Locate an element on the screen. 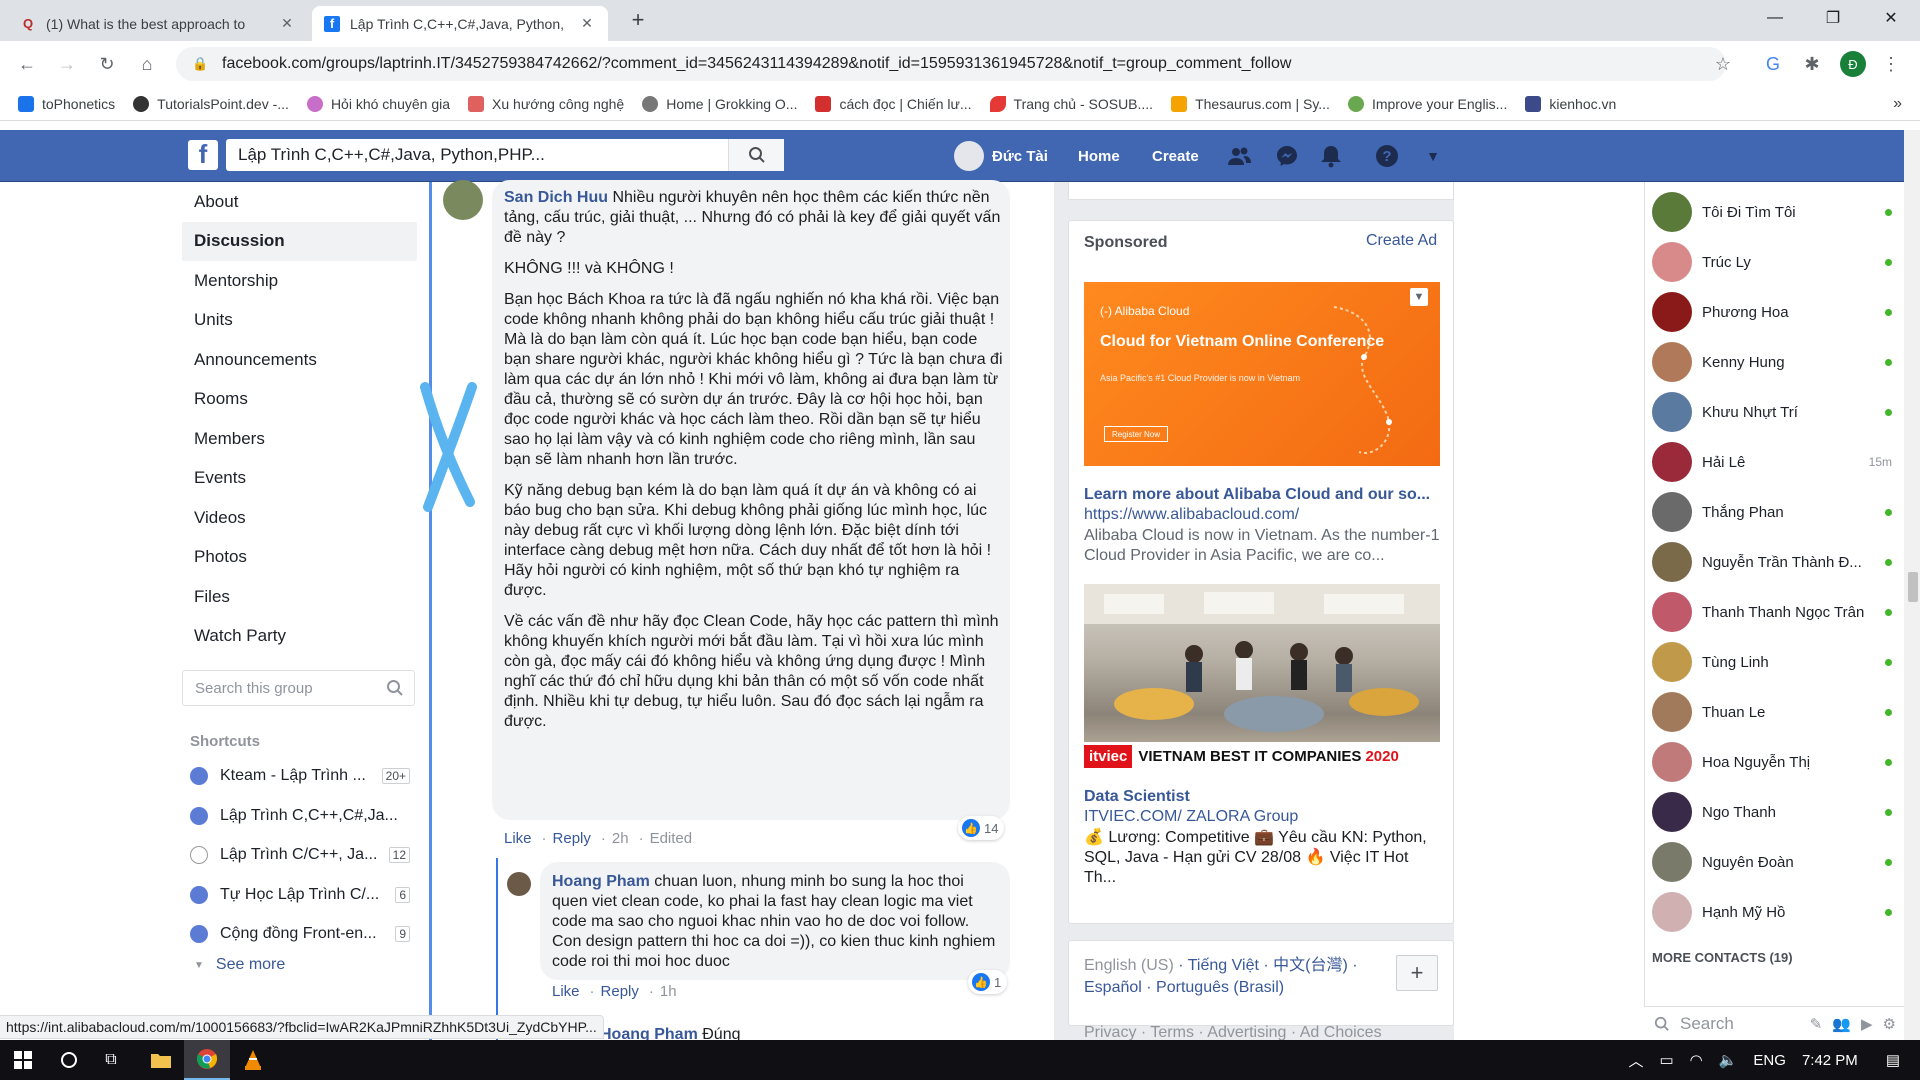 The image size is (1920, 1080). language-link: Español is located at coordinates (1113, 987).